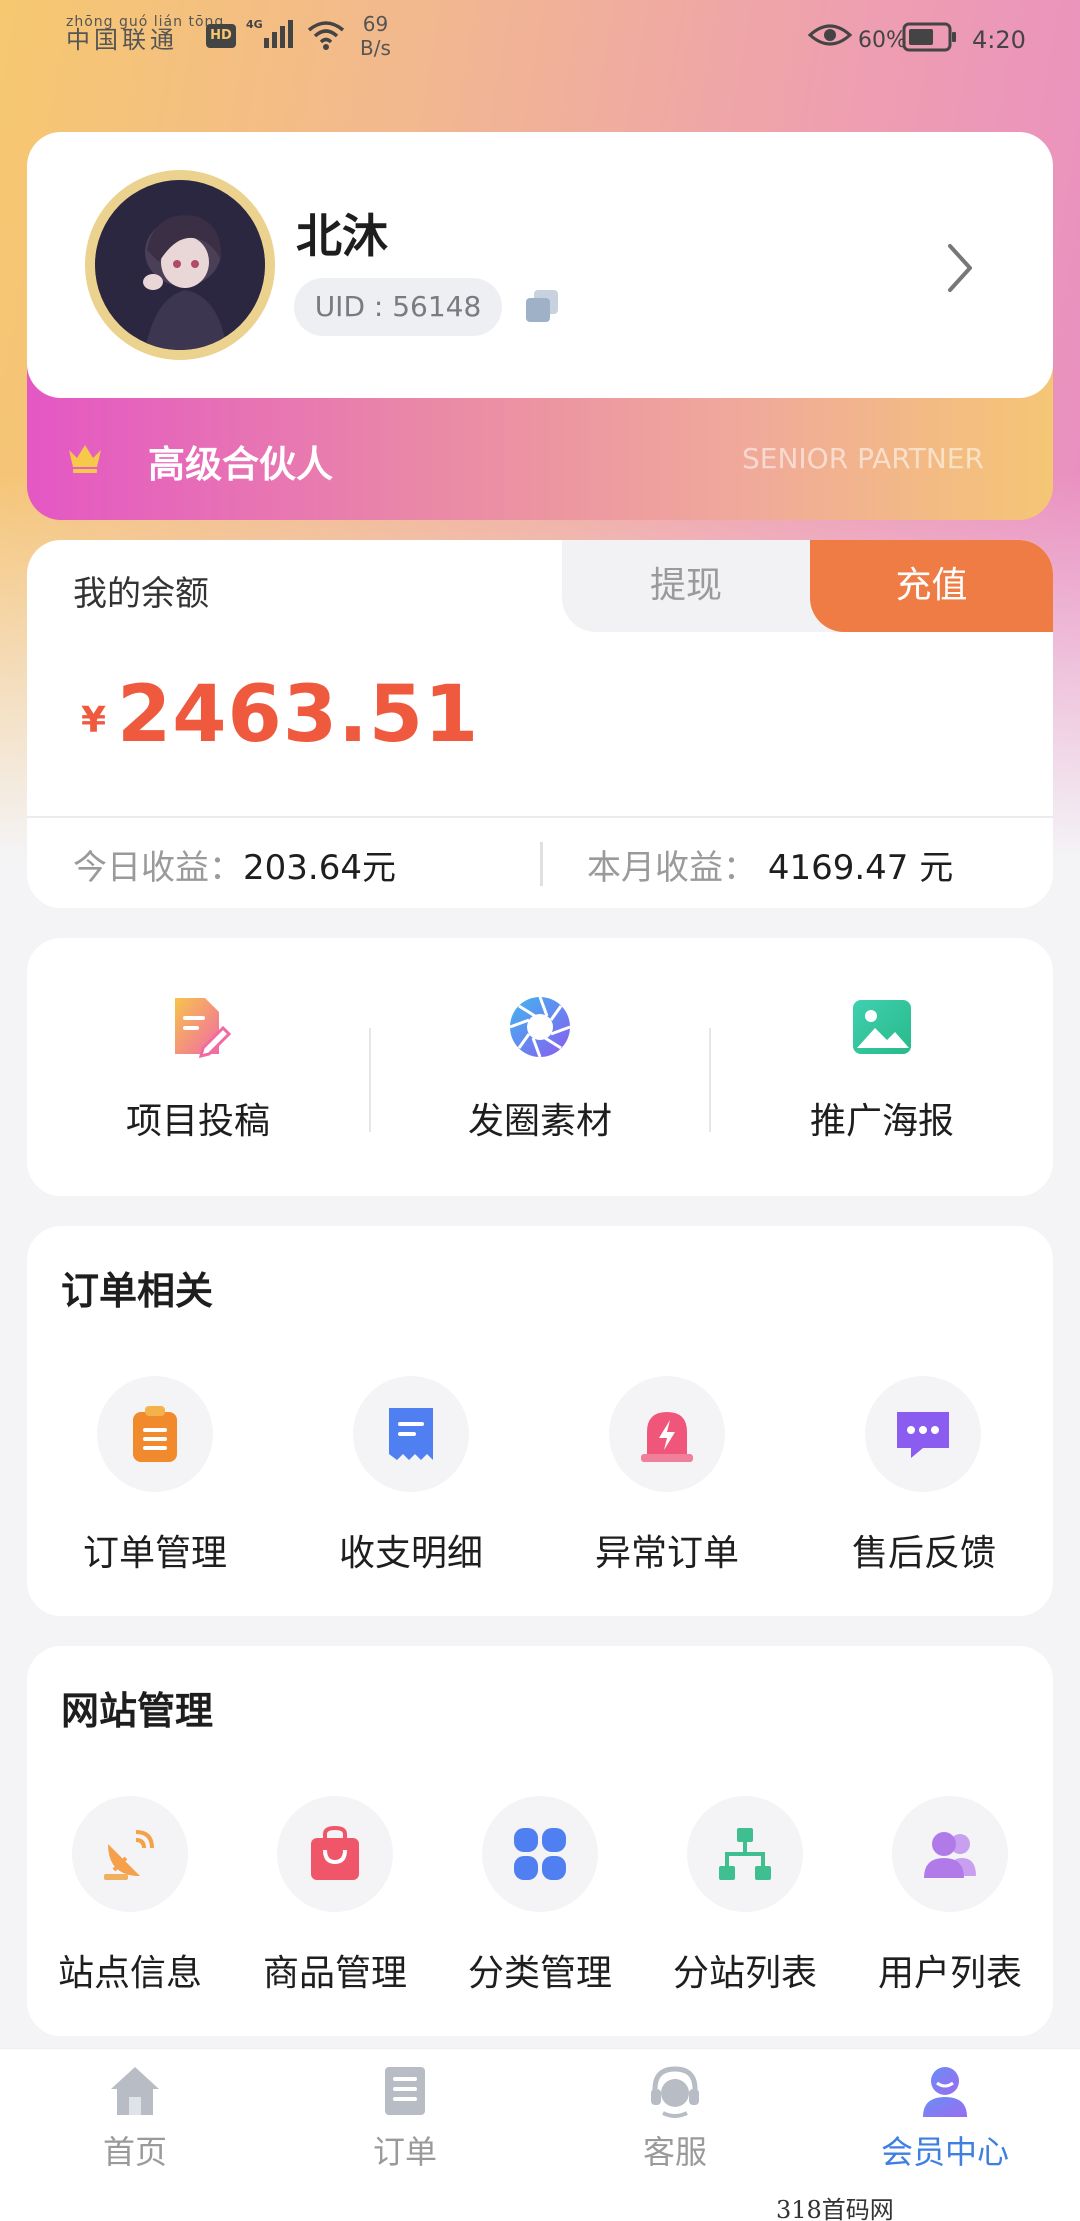 The height and width of the screenshot is (2221, 1080). I want to click on battery-percent: 60%, so click(882, 40).